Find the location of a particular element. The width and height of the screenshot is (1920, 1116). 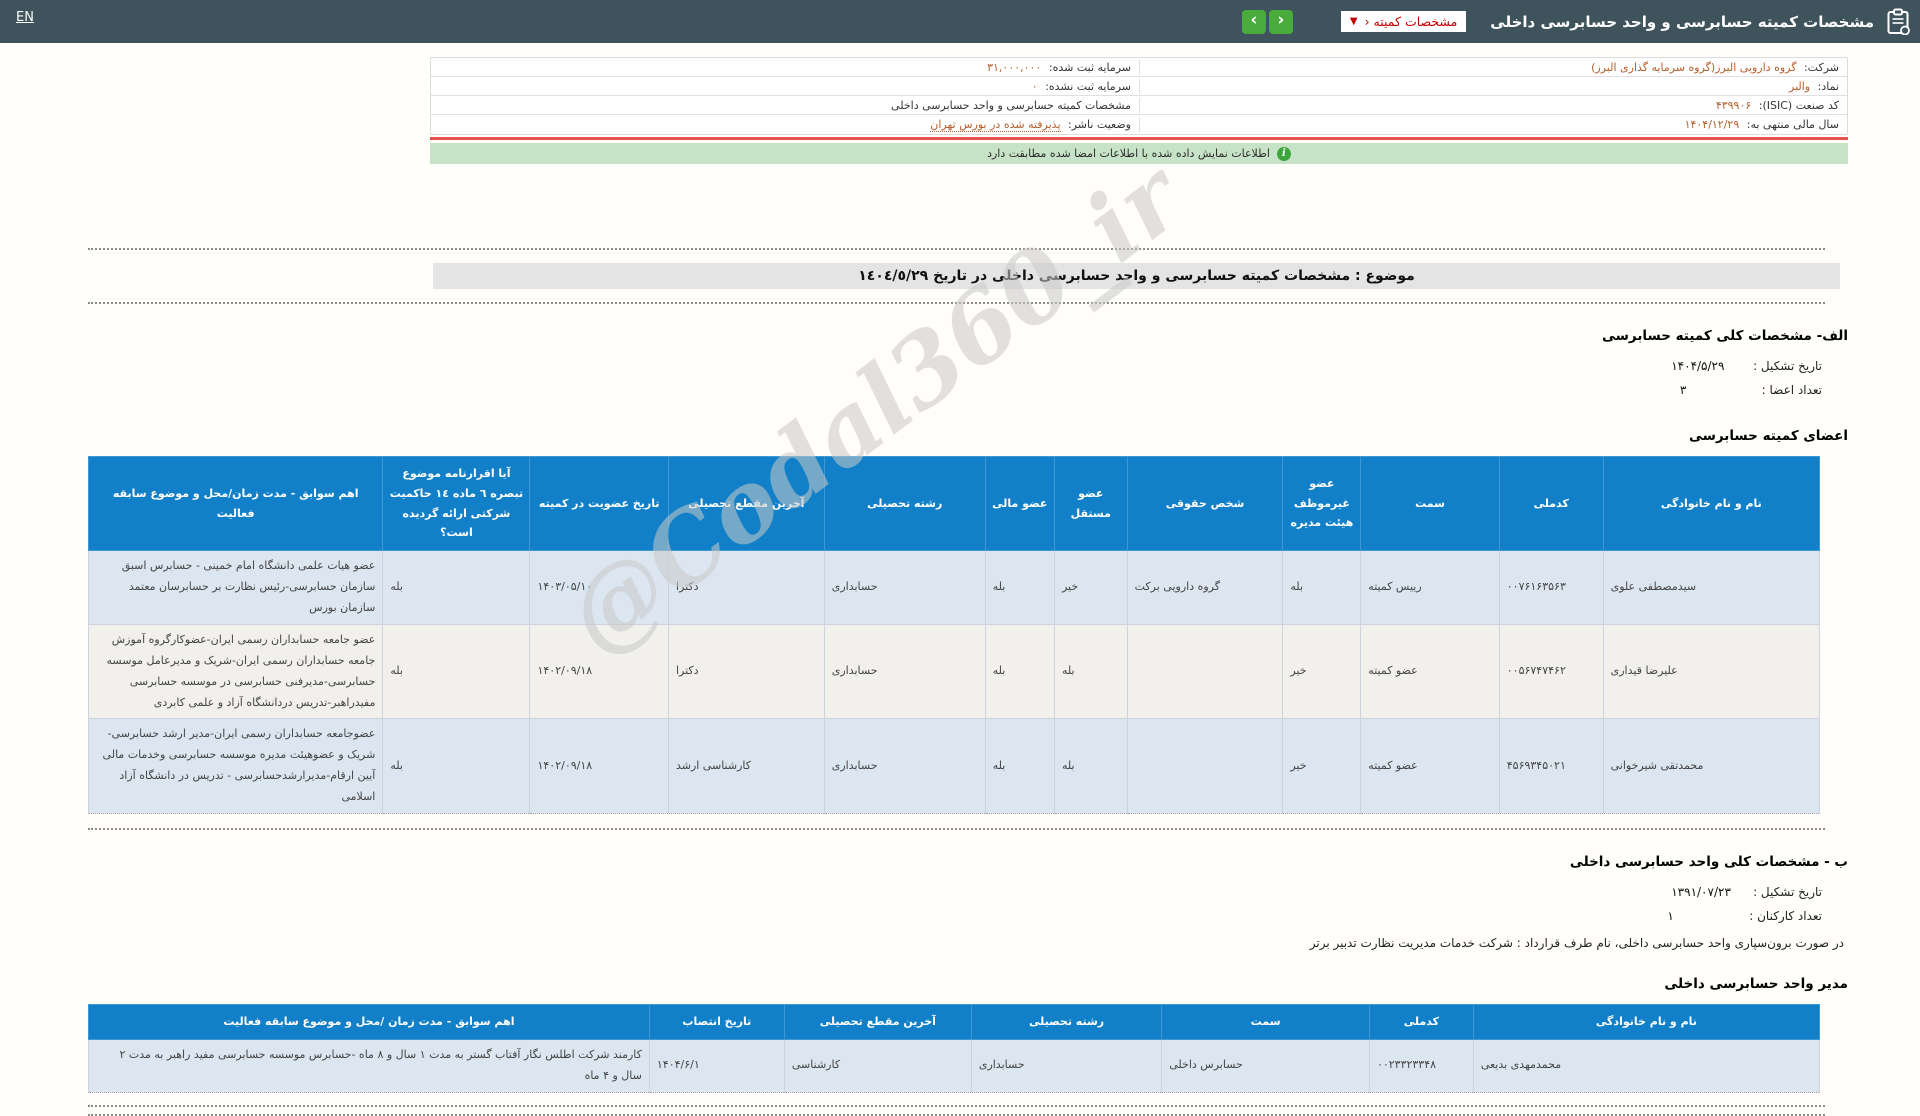

chevron-down-icon: ▼ is located at coordinates (1353, 21).